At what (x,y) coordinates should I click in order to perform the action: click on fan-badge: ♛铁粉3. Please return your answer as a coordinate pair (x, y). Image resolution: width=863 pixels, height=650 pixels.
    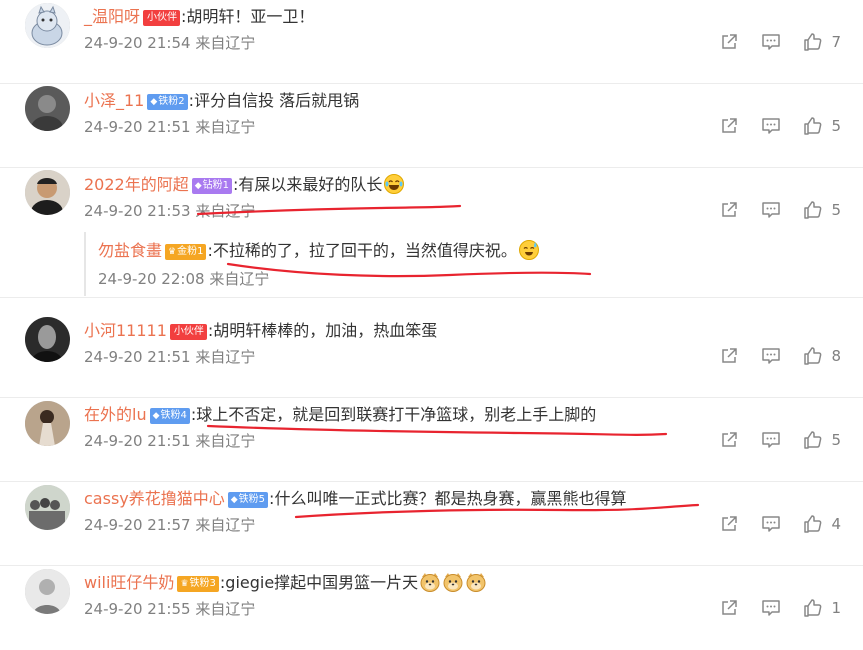
    Looking at the image, I should click on (198, 584).